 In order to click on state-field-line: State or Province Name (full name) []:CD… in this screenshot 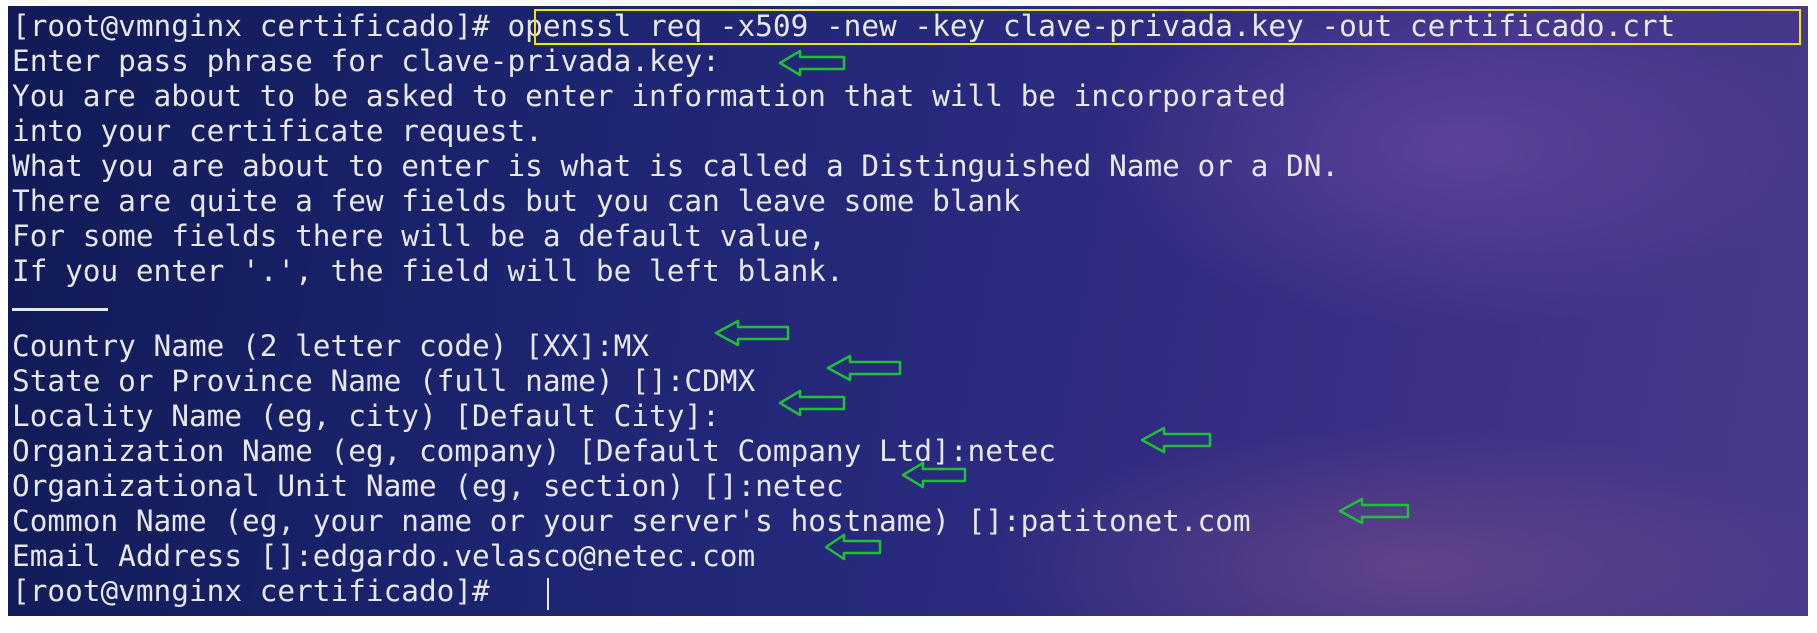, I will do `click(384, 381)`.